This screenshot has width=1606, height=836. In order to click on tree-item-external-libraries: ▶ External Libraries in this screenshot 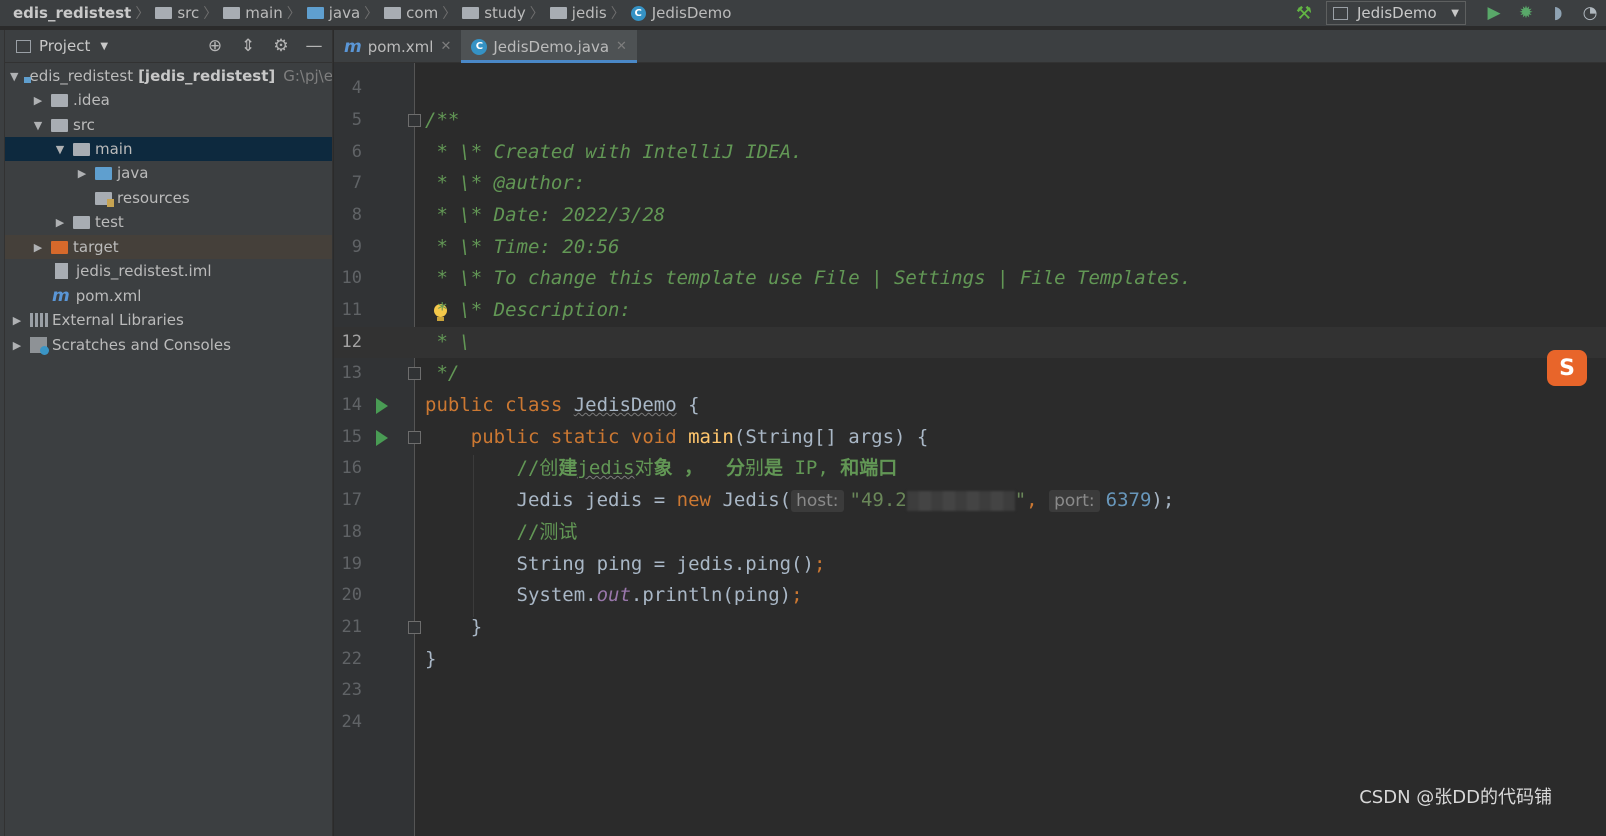, I will do `click(168, 320)`.